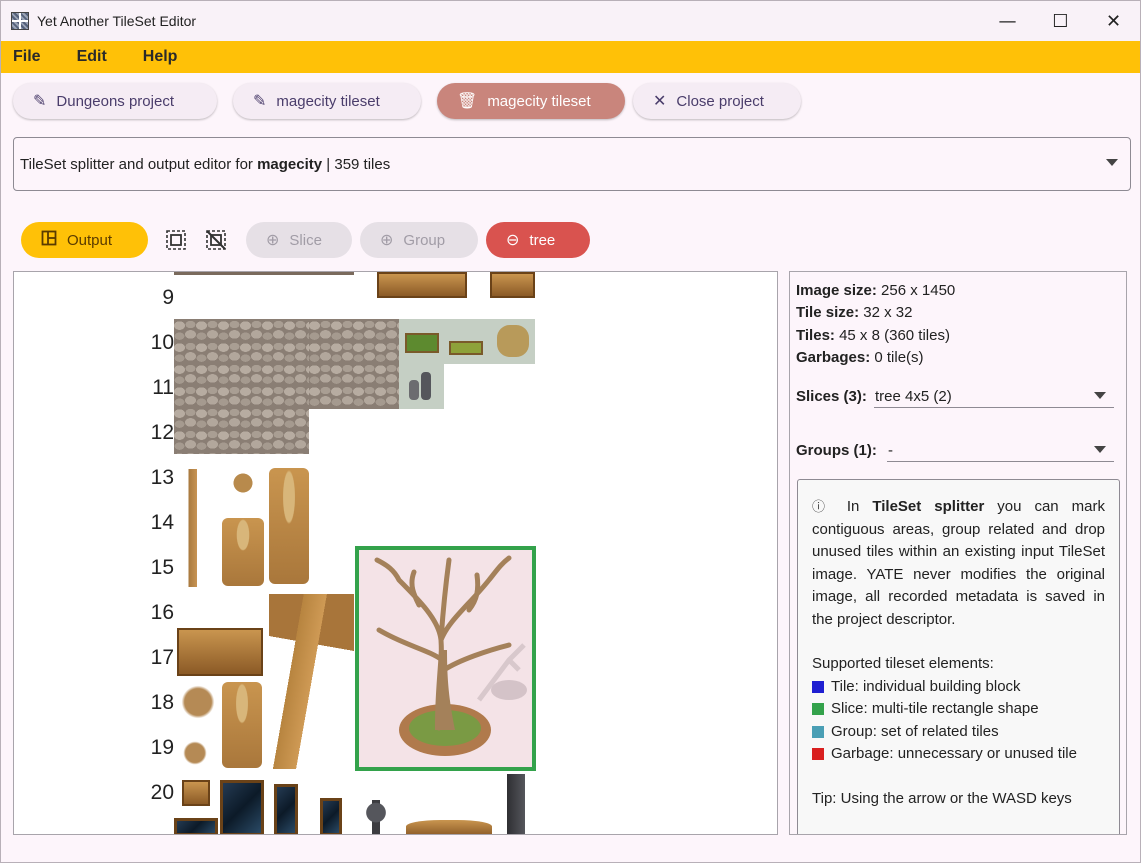  I want to click on maximize-button: ☐, so click(1060, 21).